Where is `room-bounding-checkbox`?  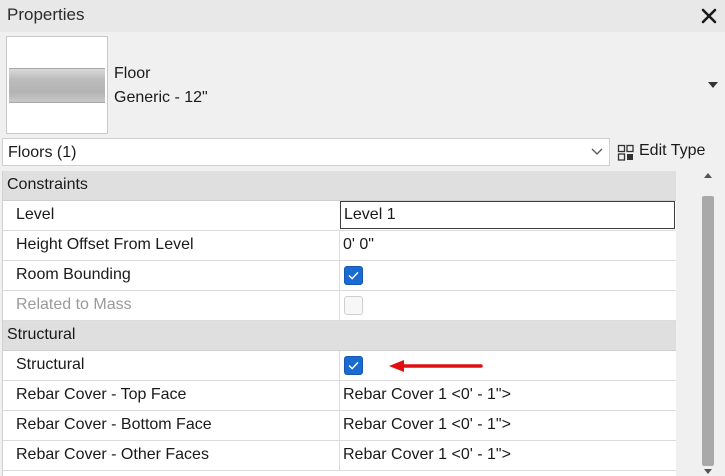 room-bounding-checkbox is located at coordinates (353, 275).